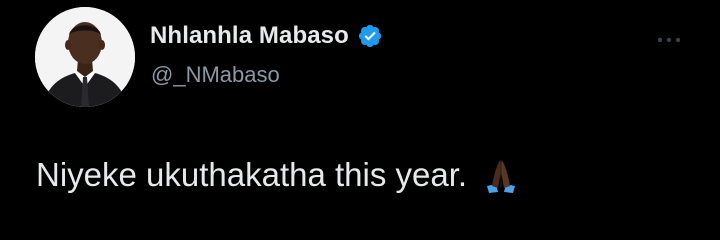  I want to click on tweet-text-row: Niyeke ukuthakatha this year., so click(278, 175).